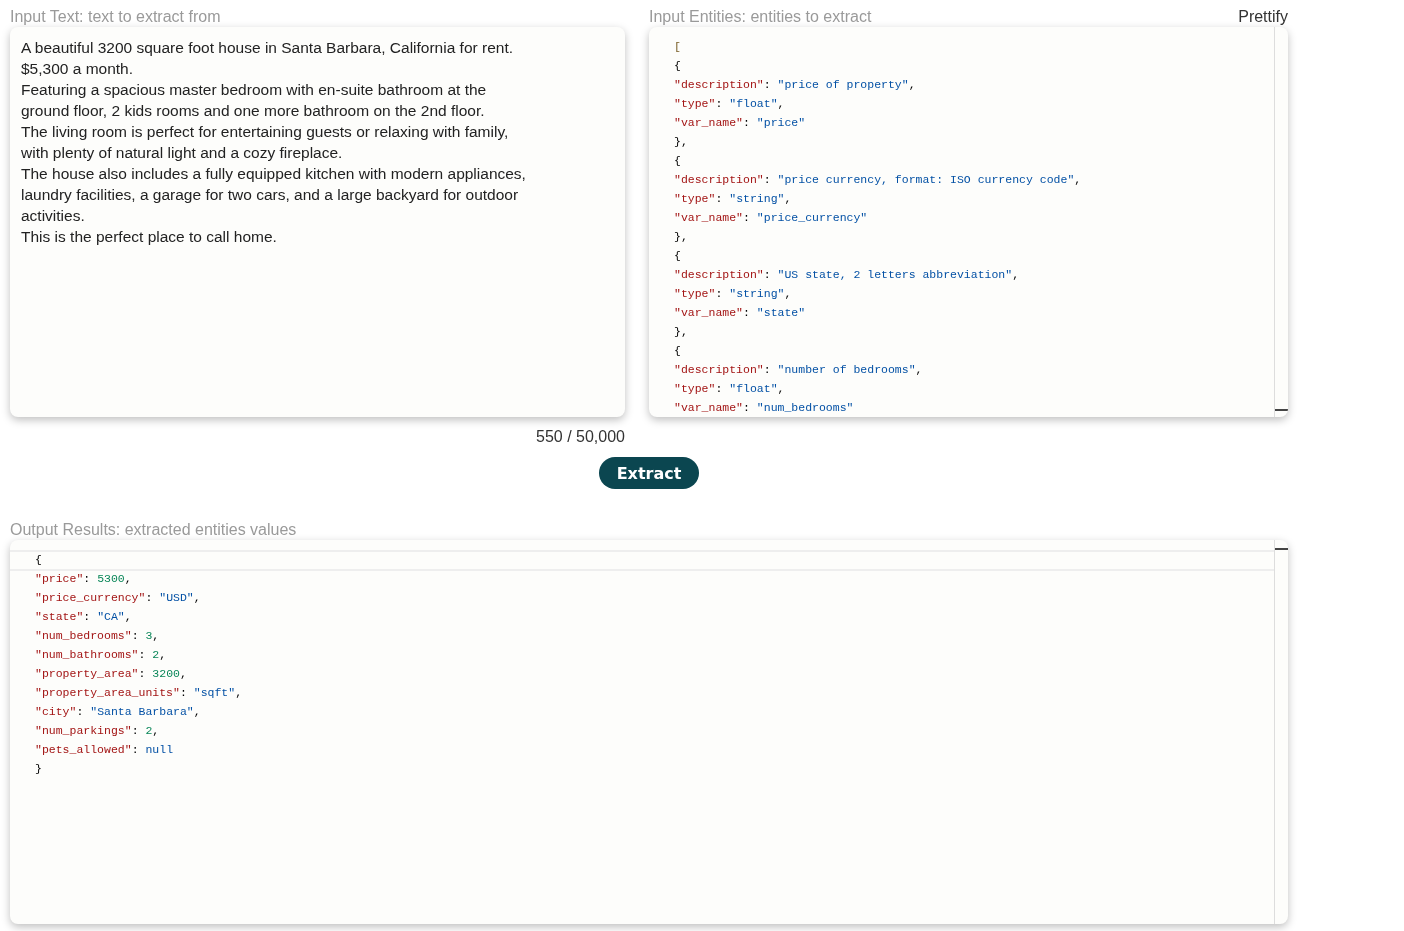  I want to click on code-line: "description": "US state, 2 letters abbreviation",, so click(847, 275).